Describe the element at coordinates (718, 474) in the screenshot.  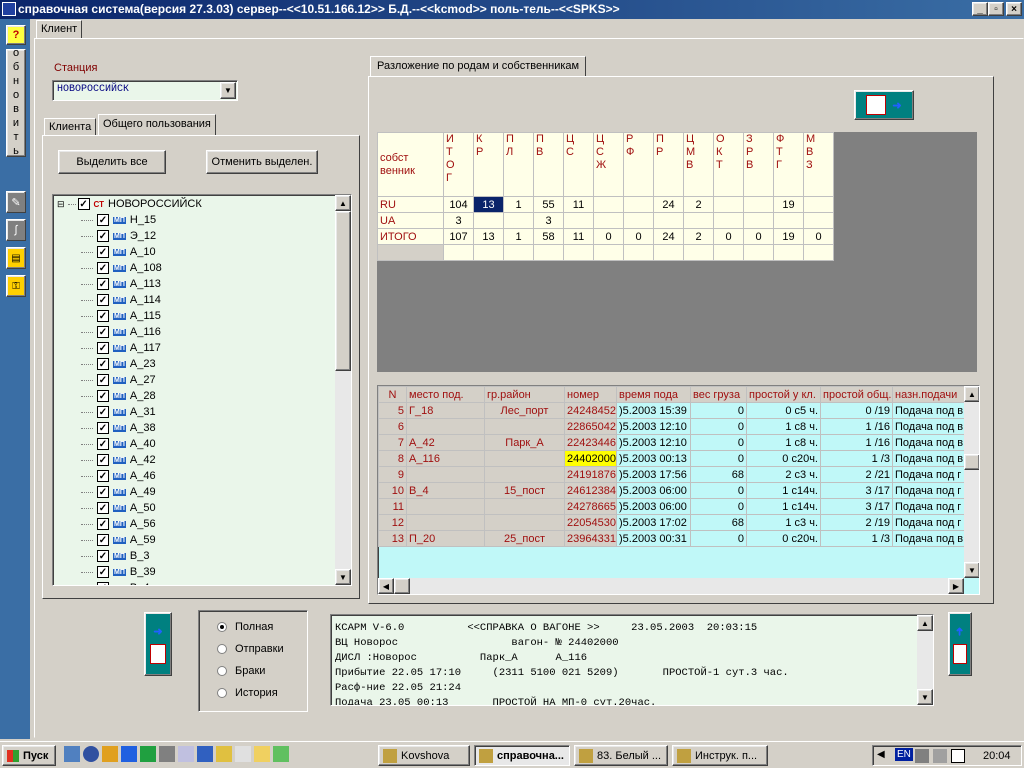
I see `details-cell: 68` at that location.